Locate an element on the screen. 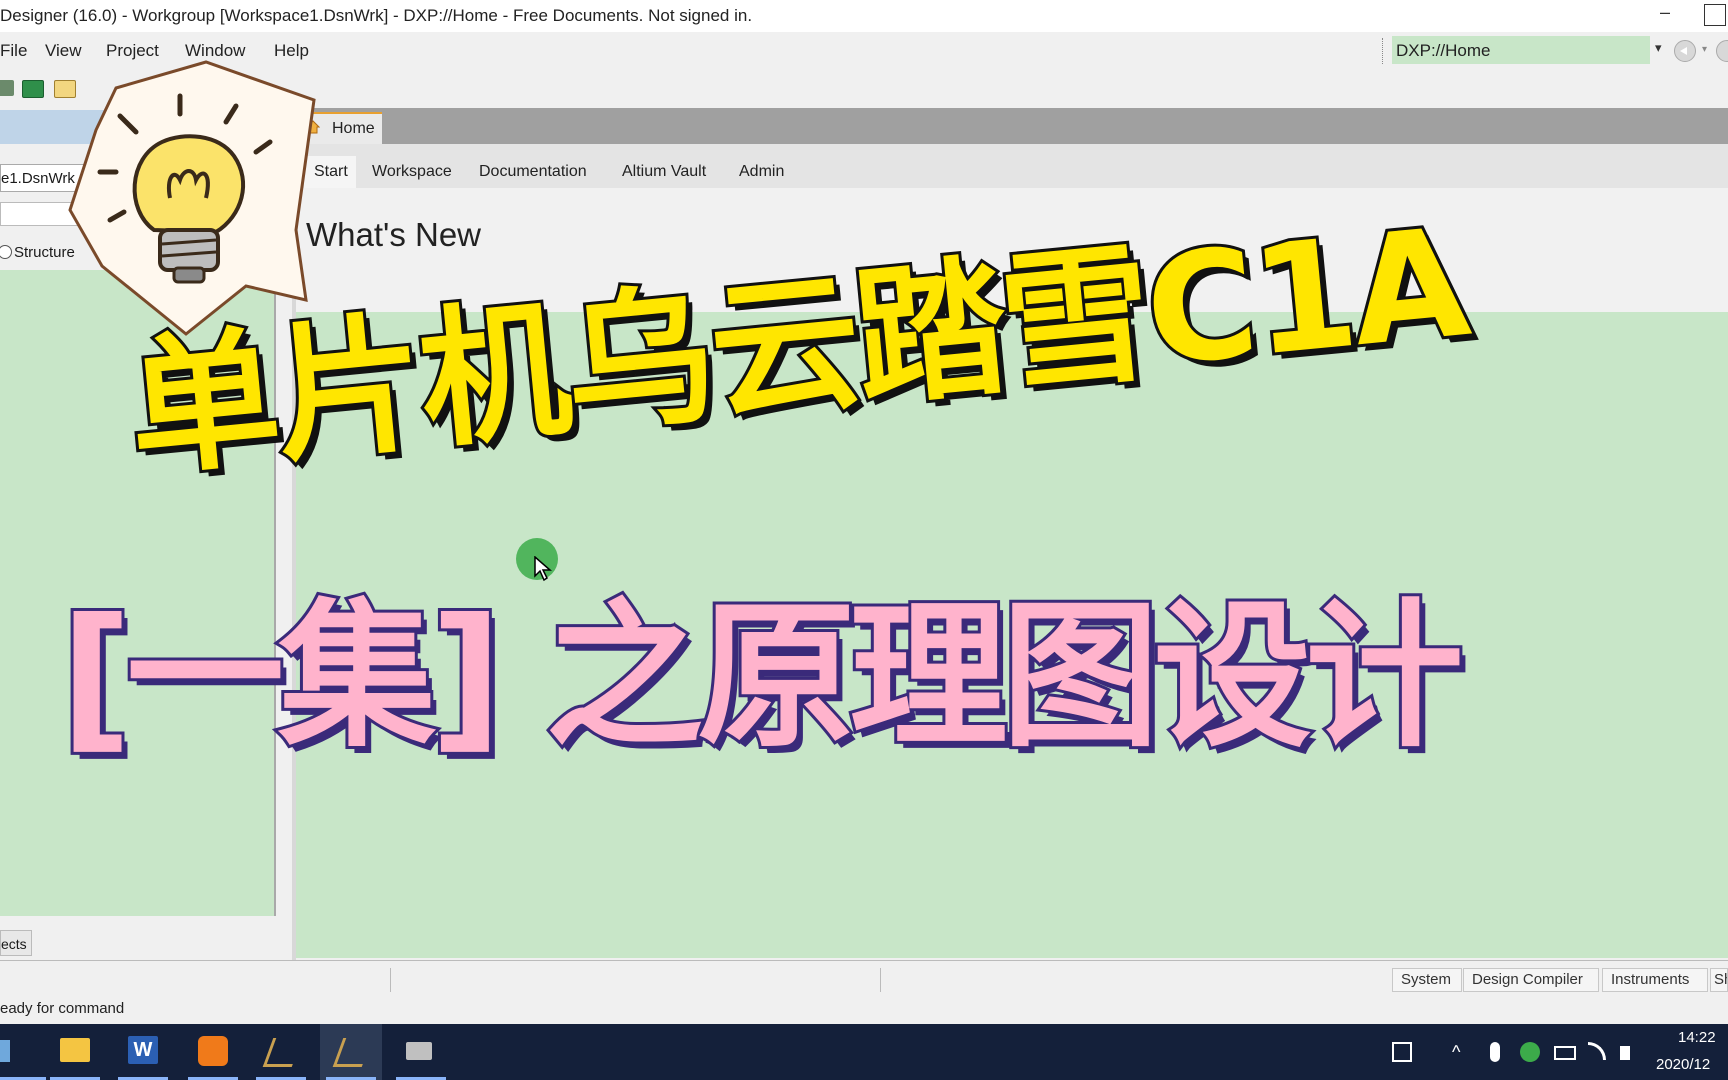 This screenshot has height=1080, width=1728. toolbar-grip is located at coordinates (1384, 51).